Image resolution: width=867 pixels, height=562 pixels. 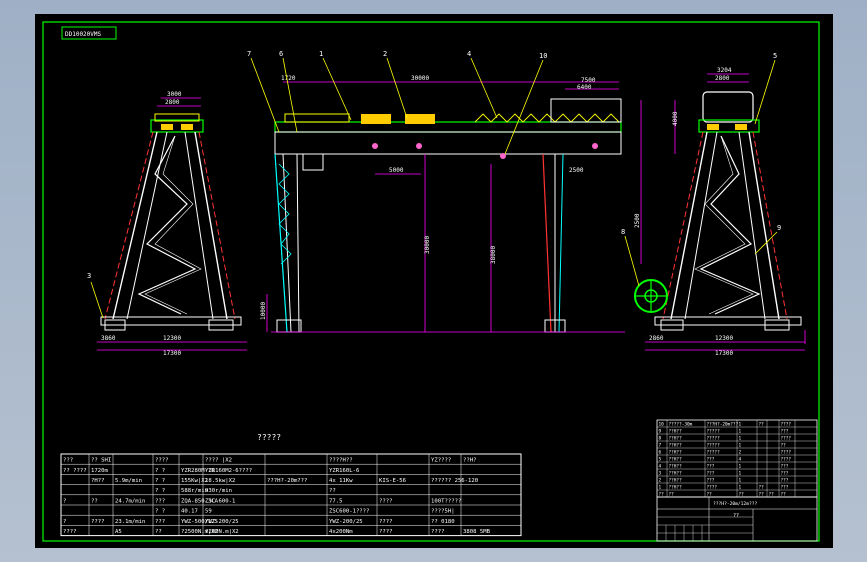 I want to click on spec-cell: ?? ????, so click(x=75, y=471).